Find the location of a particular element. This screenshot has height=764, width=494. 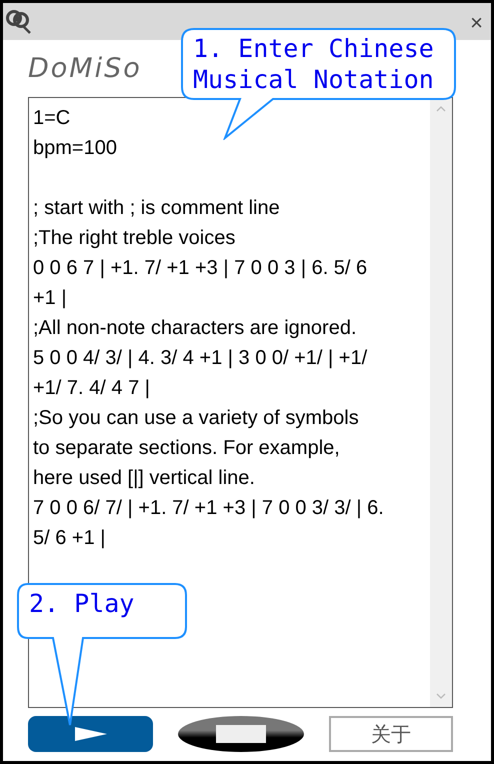

notation-line: here used [|] vertical line. is located at coordinates (144, 478).